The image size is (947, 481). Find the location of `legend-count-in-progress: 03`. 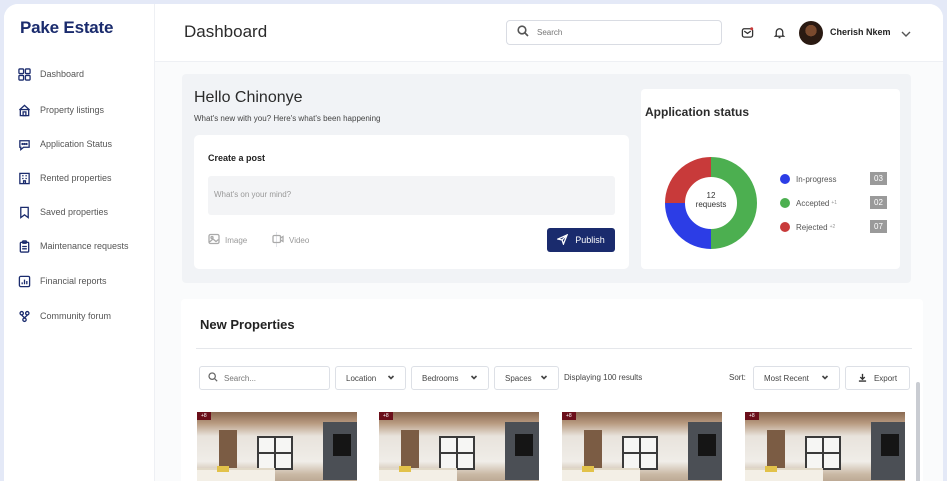

legend-count-in-progress: 03 is located at coordinates (878, 178).